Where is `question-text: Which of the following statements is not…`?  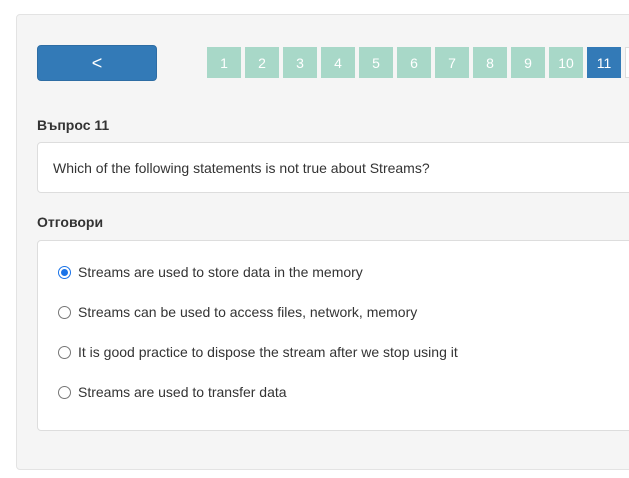
question-text: Which of the following statements is not… is located at coordinates (241, 167).